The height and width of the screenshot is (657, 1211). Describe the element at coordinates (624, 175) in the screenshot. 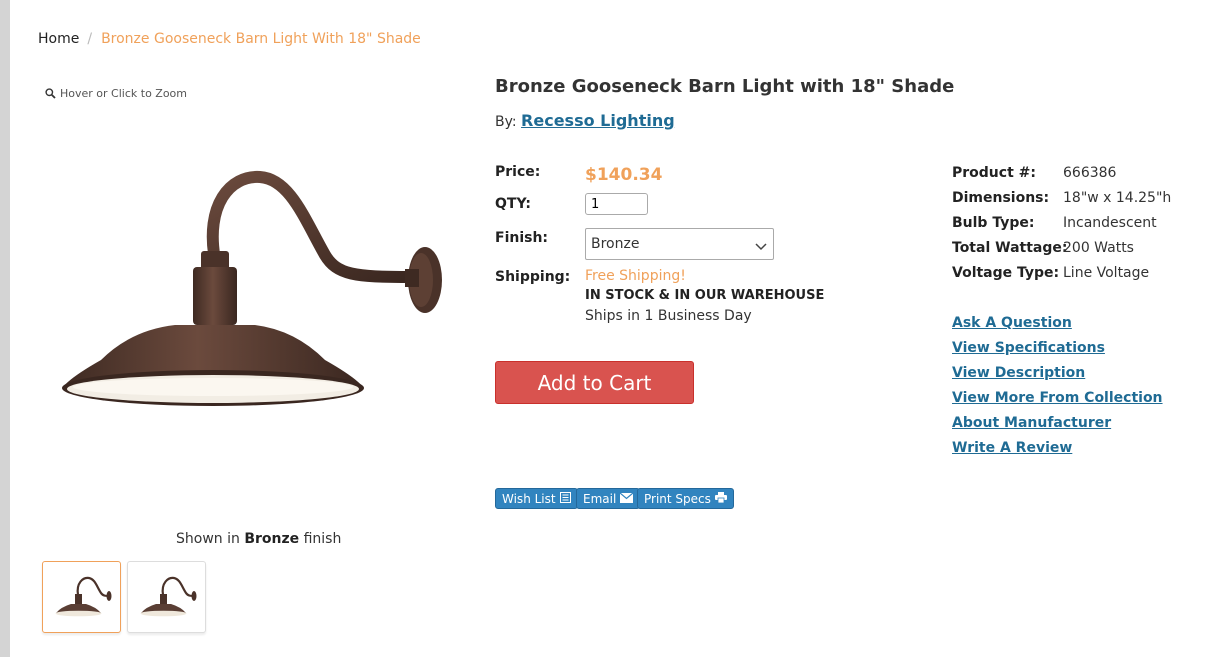

I see `price-value: $140.34` at that location.